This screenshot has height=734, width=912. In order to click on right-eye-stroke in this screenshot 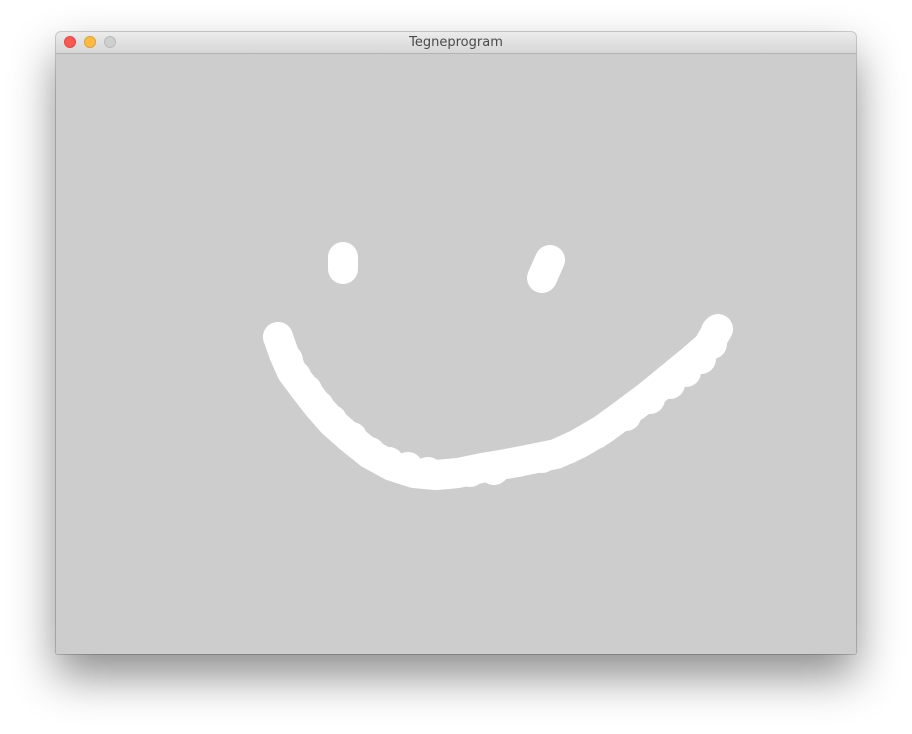, I will do `click(546, 269)`.